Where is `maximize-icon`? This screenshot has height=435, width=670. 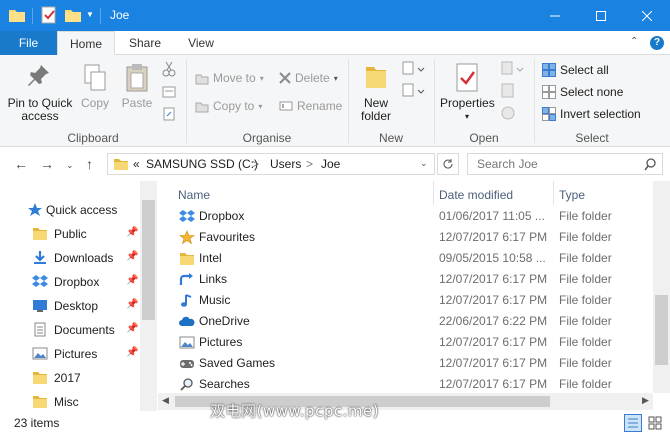
maximize-icon is located at coordinates (601, 15).